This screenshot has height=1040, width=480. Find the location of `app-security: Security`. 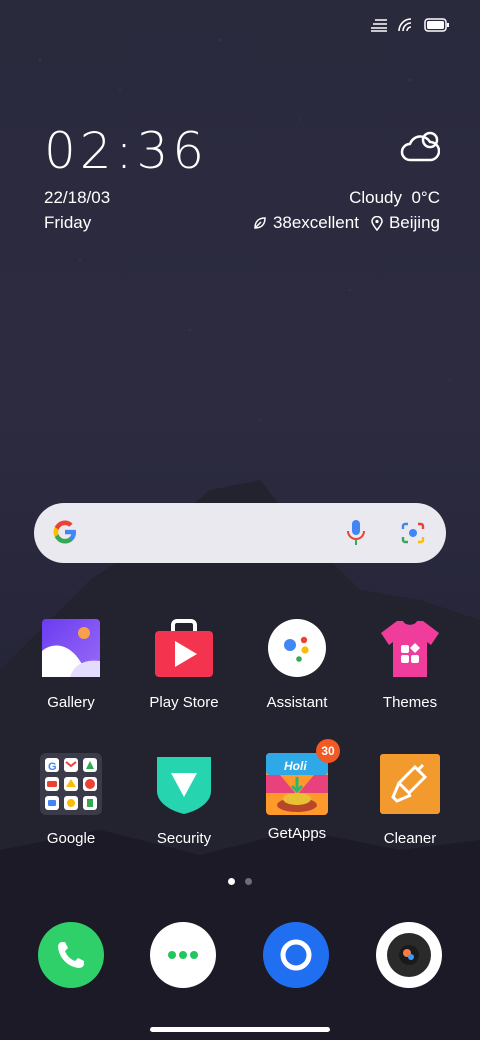

app-security: Security is located at coordinates (184, 800).